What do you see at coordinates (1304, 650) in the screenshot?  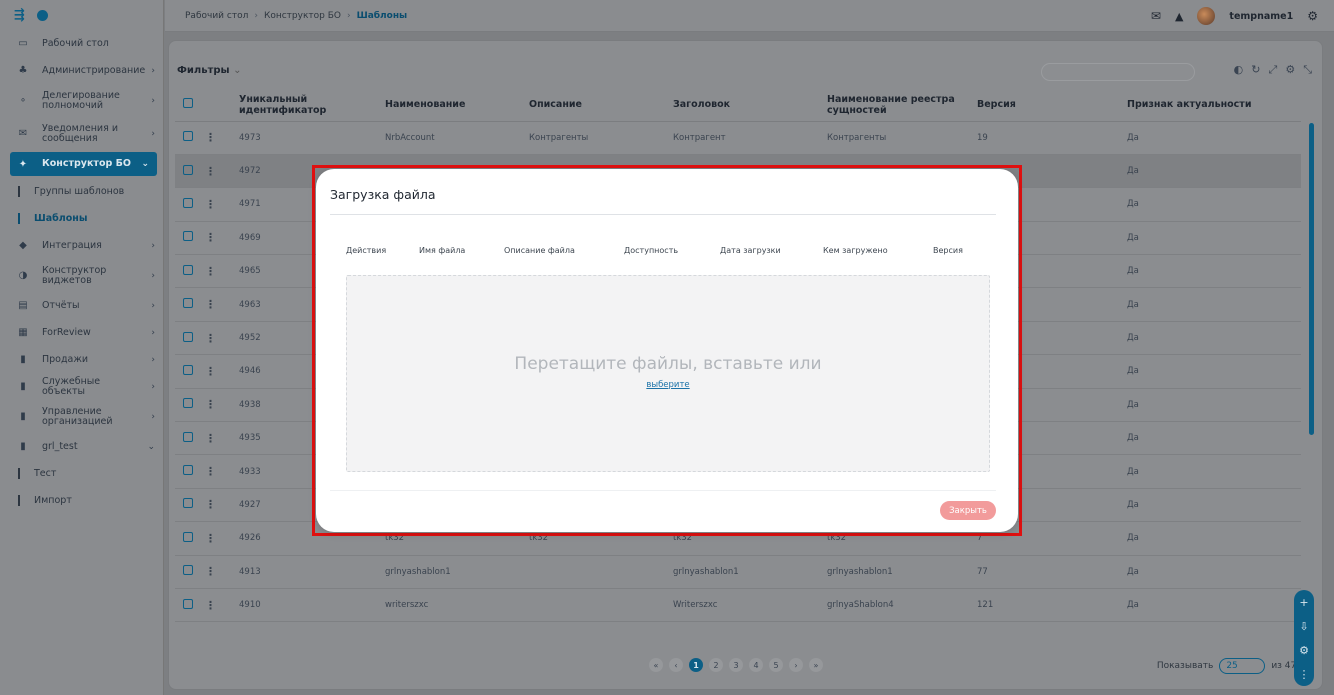 I see `gear-icon: ⚙` at bounding box center [1304, 650].